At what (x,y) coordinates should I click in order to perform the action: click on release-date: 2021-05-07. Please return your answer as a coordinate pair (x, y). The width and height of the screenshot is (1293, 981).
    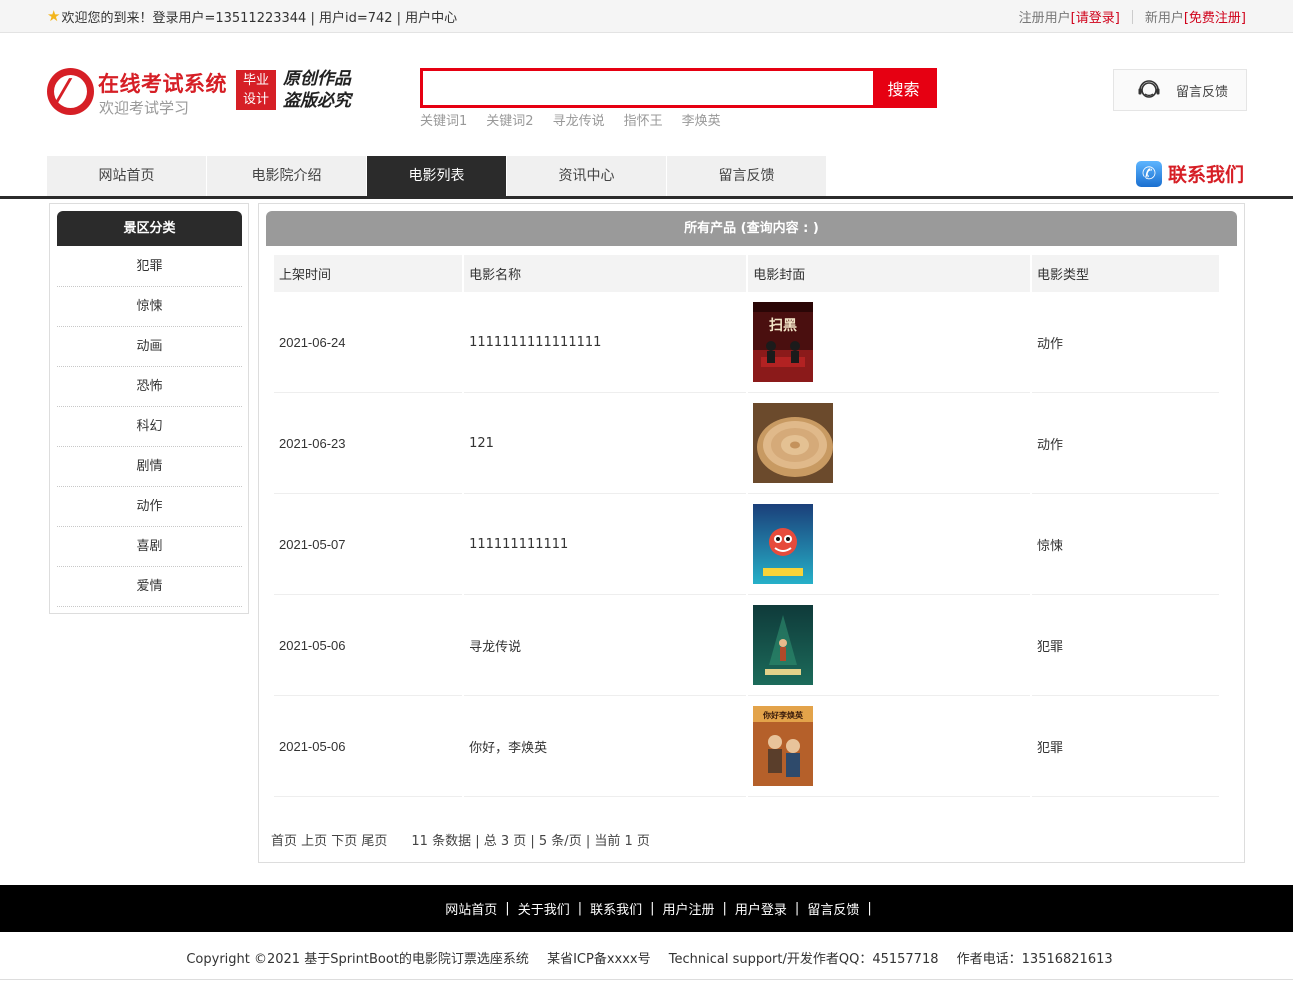
    Looking at the image, I should click on (368, 544).